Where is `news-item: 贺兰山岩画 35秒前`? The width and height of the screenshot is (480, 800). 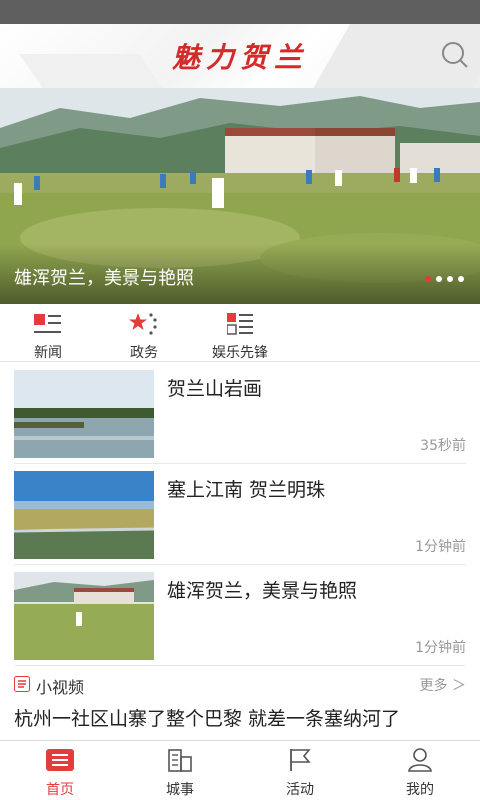 news-item: 贺兰山岩画 35秒前 is located at coordinates (240, 414).